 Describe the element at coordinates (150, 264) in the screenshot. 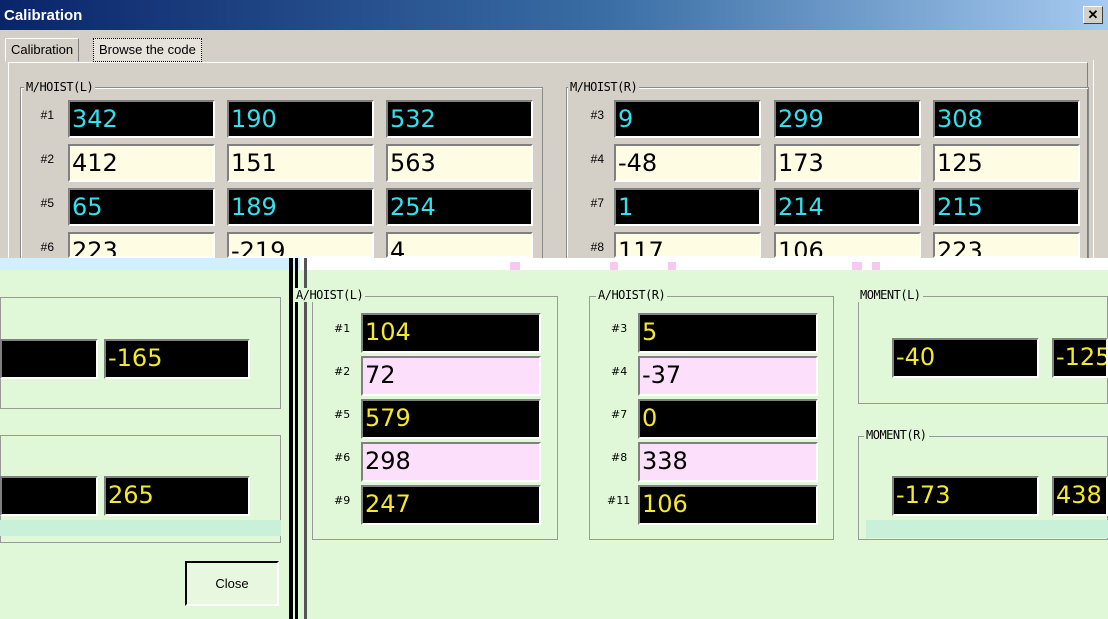

I see `artifact` at that location.